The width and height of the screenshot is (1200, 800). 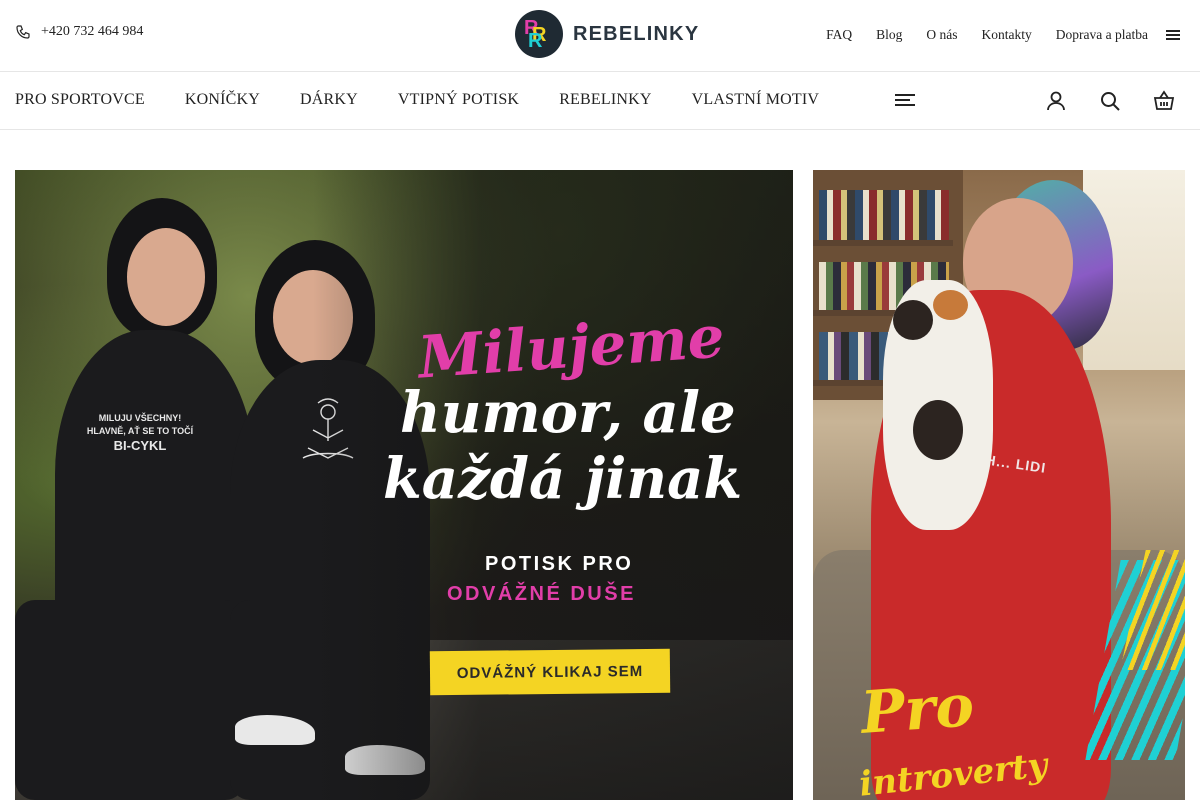 I want to click on headline-line2: každá jinak, so click(x=563, y=479).